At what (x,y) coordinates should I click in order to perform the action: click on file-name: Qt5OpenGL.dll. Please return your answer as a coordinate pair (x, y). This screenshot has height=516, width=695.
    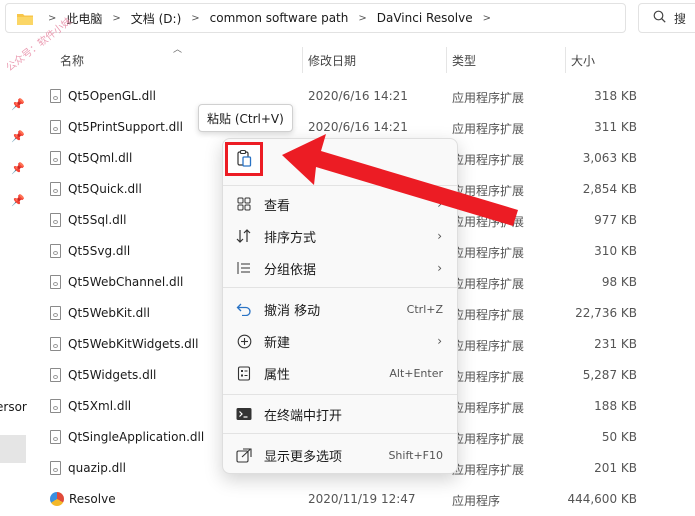
    Looking at the image, I should click on (112, 96).